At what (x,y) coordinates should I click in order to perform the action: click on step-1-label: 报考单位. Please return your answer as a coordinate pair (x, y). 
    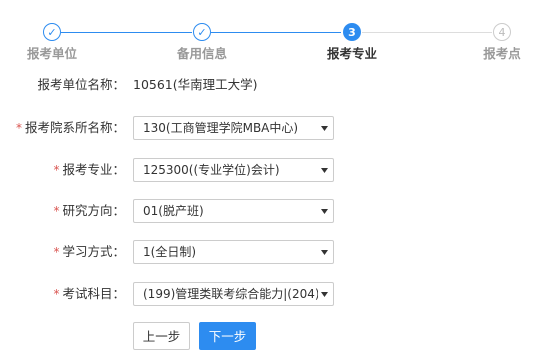
    Looking at the image, I should click on (52, 53).